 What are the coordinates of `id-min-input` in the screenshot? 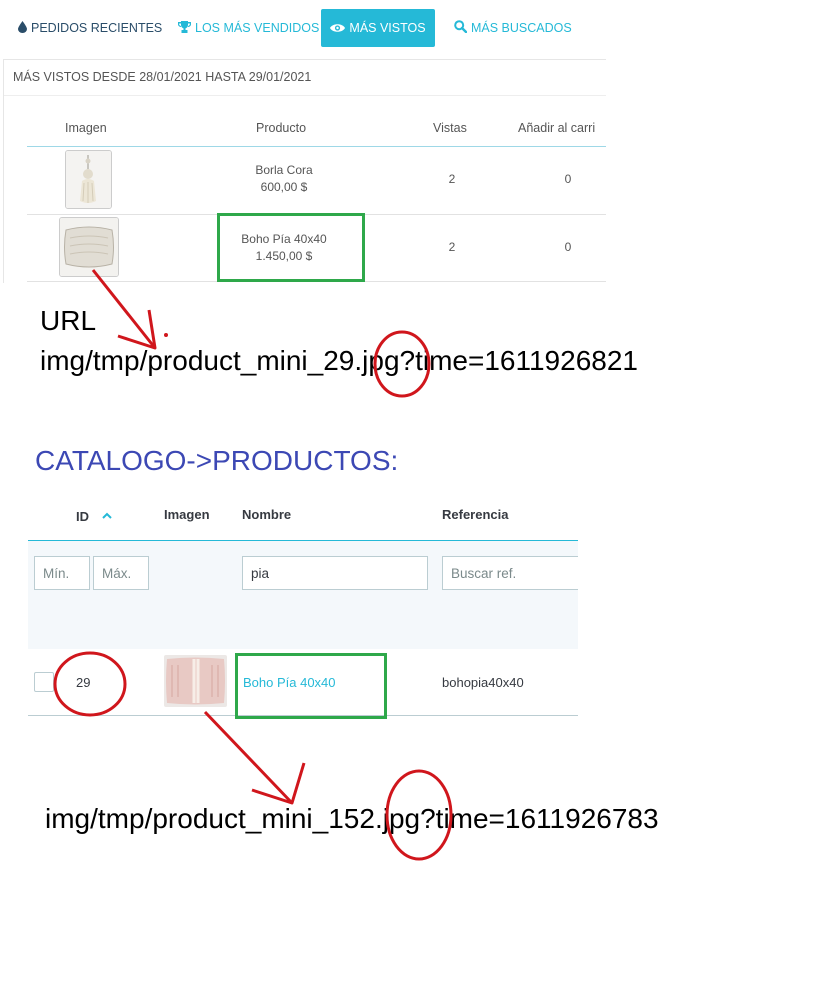 It's located at (62, 573).